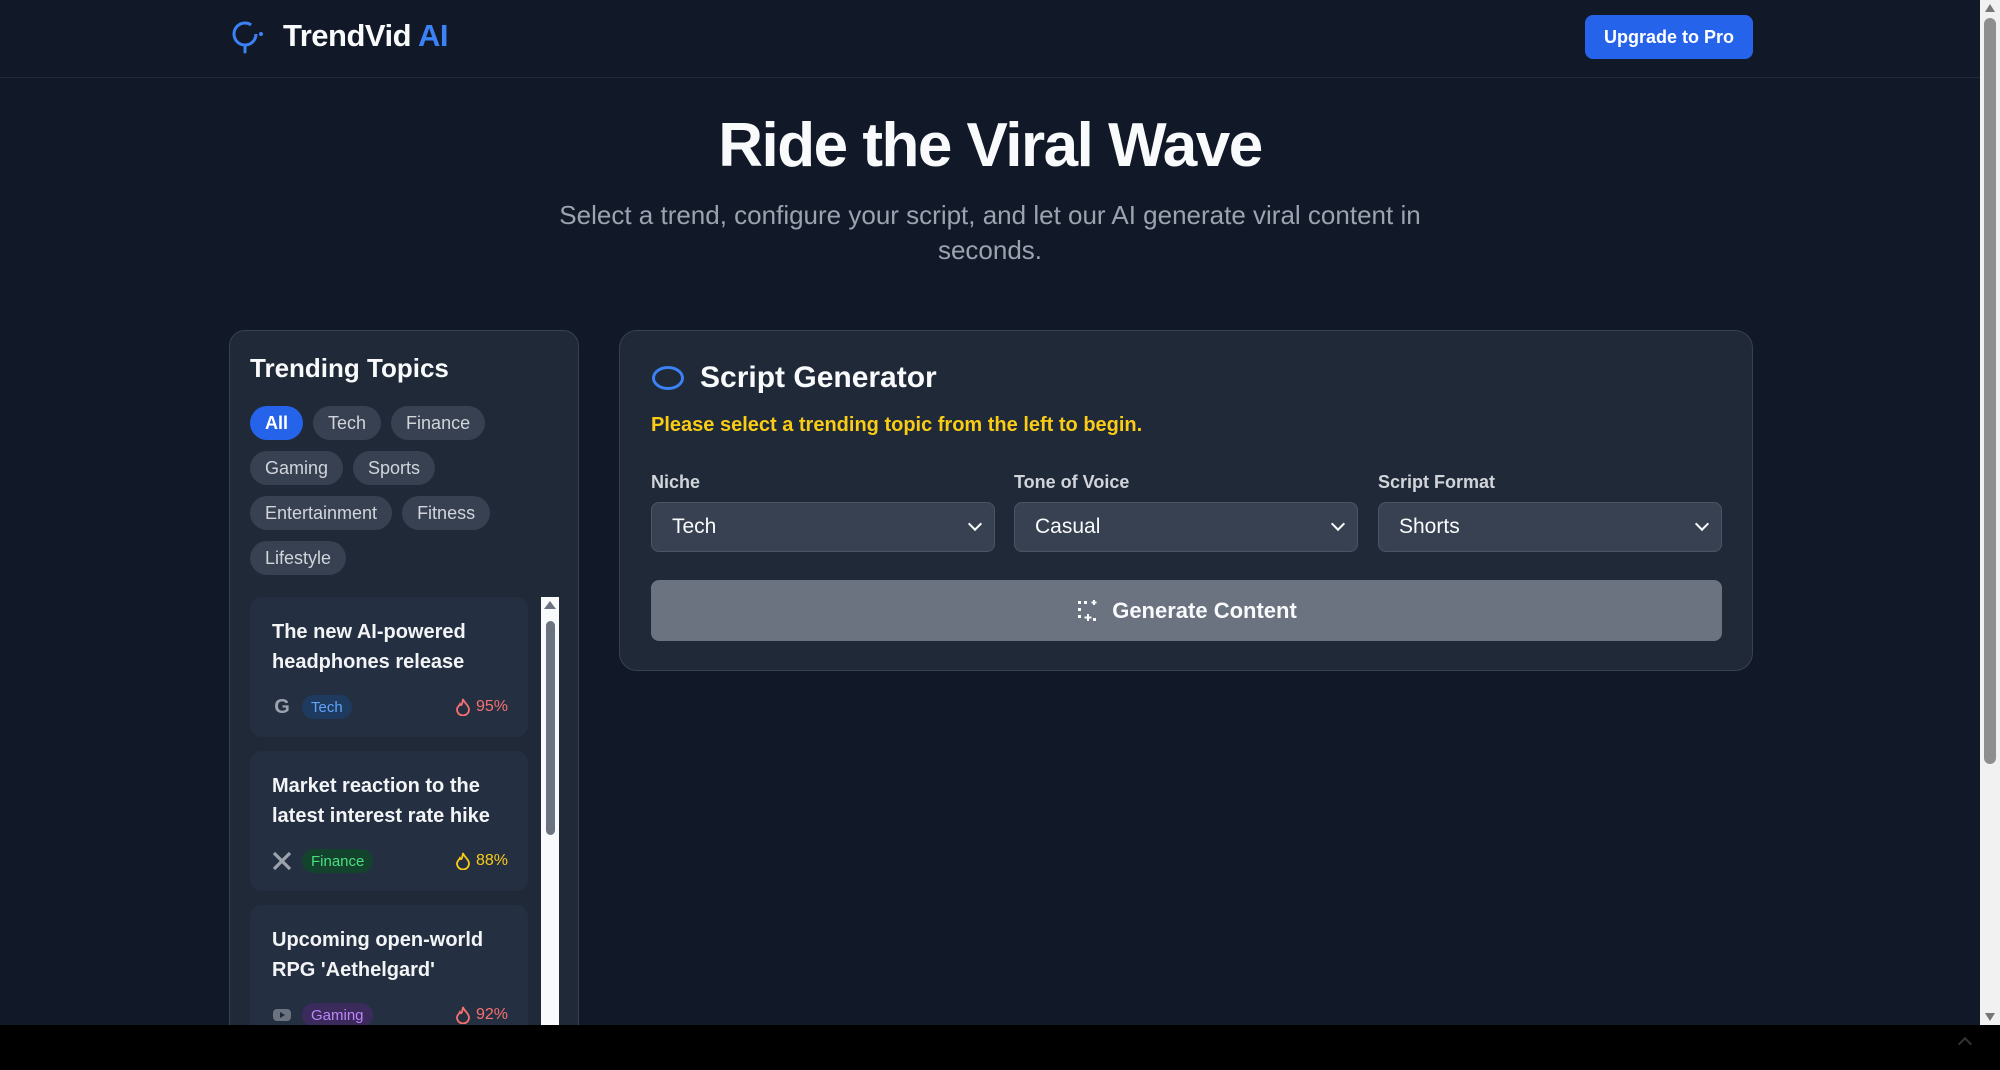 The height and width of the screenshot is (1070, 2000). What do you see at coordinates (1000, 1047) in the screenshot?
I see `bottom-bar` at bounding box center [1000, 1047].